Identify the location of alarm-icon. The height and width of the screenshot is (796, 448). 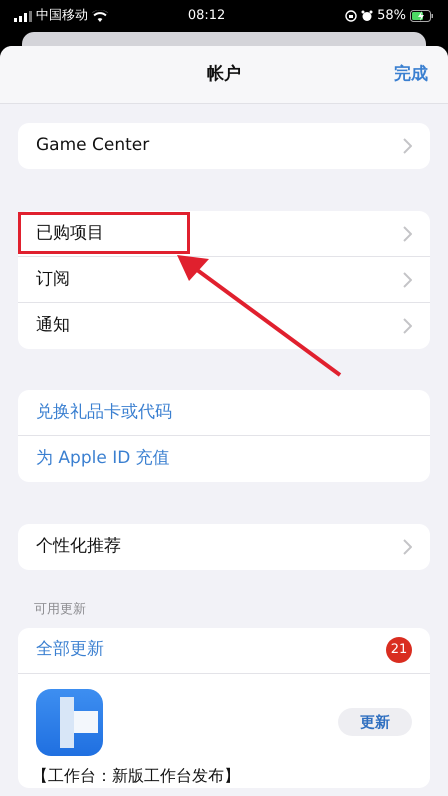
(367, 16).